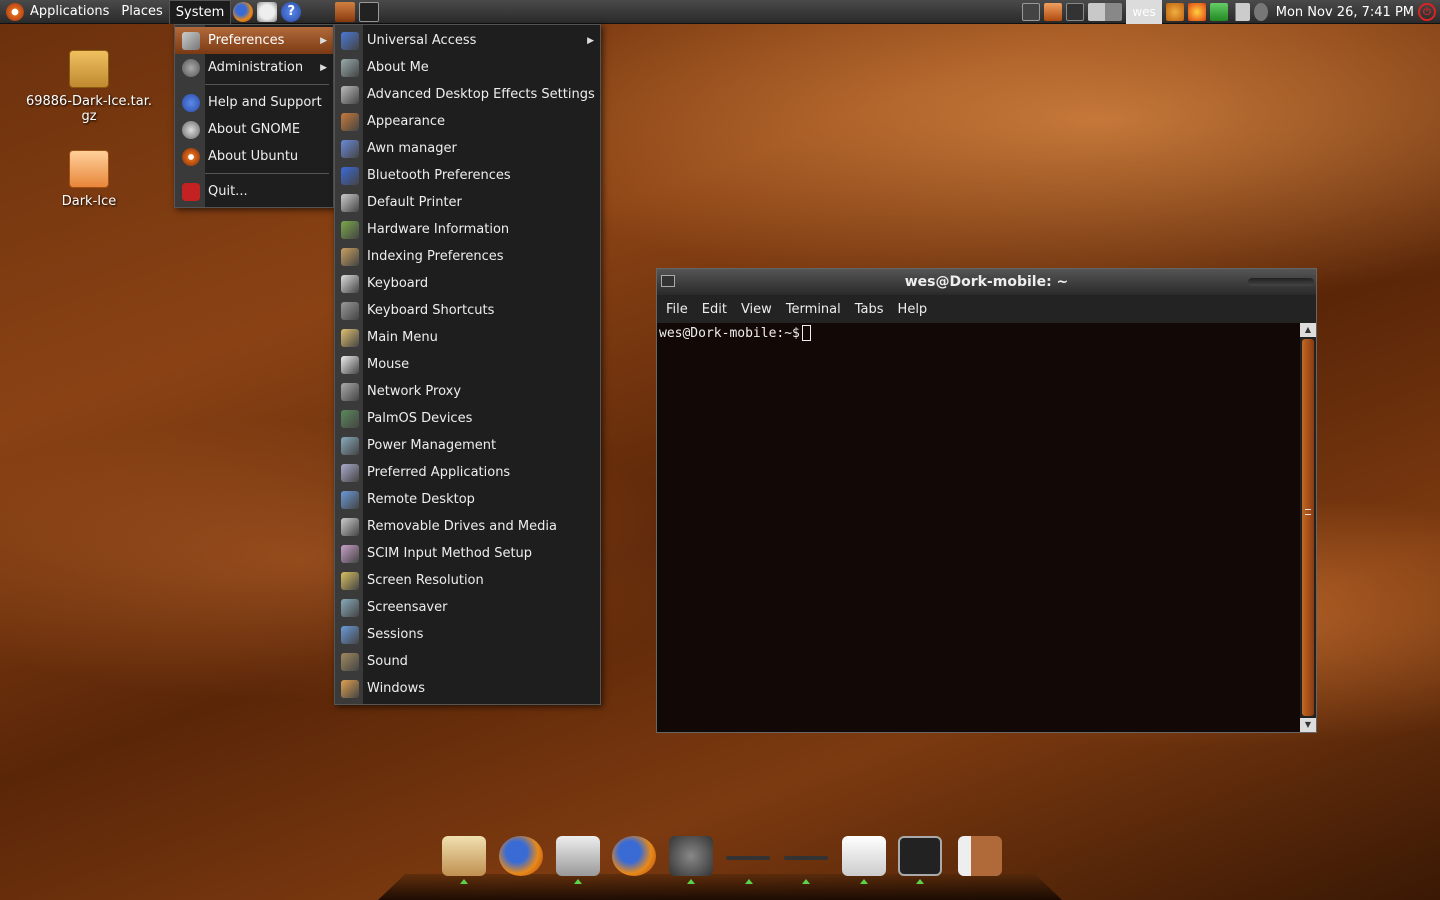 The height and width of the screenshot is (900, 1440). Describe the element at coordinates (467, 202) in the screenshot. I see `menu-item-printer: Default Printer` at that location.